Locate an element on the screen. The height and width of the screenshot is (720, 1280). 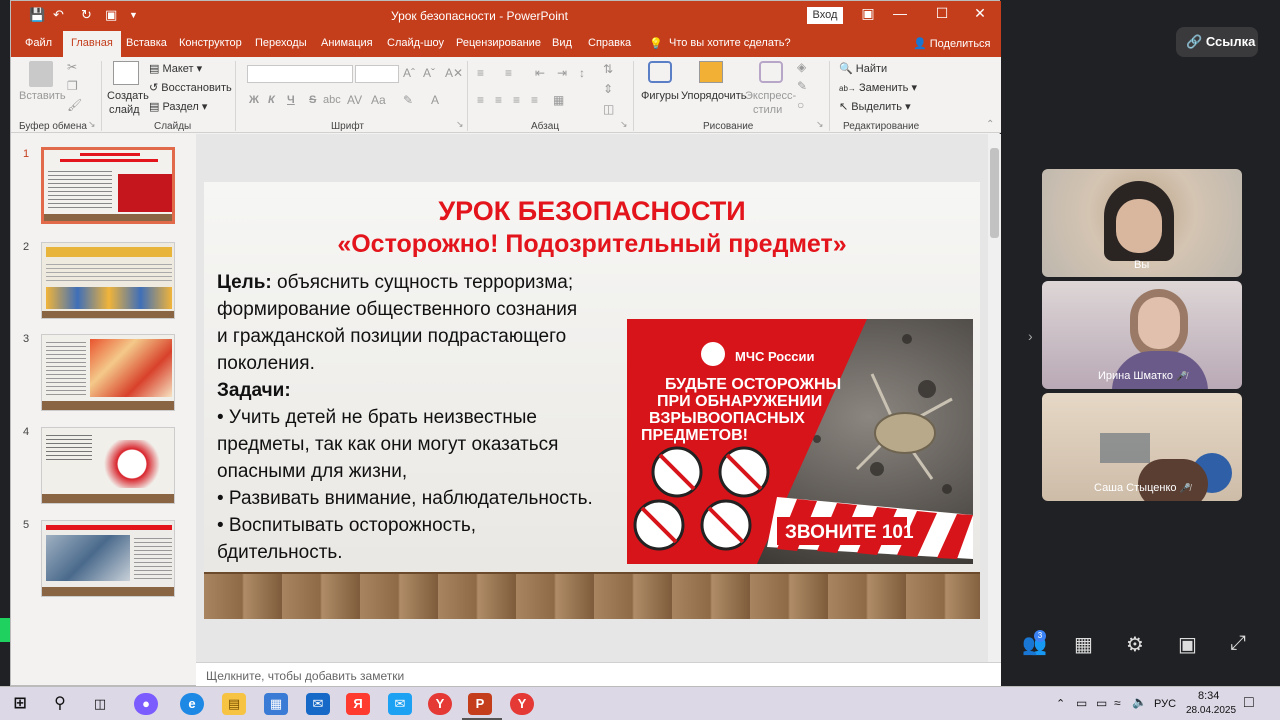
notifications-icon: □ is located at coordinates (1249, 703).